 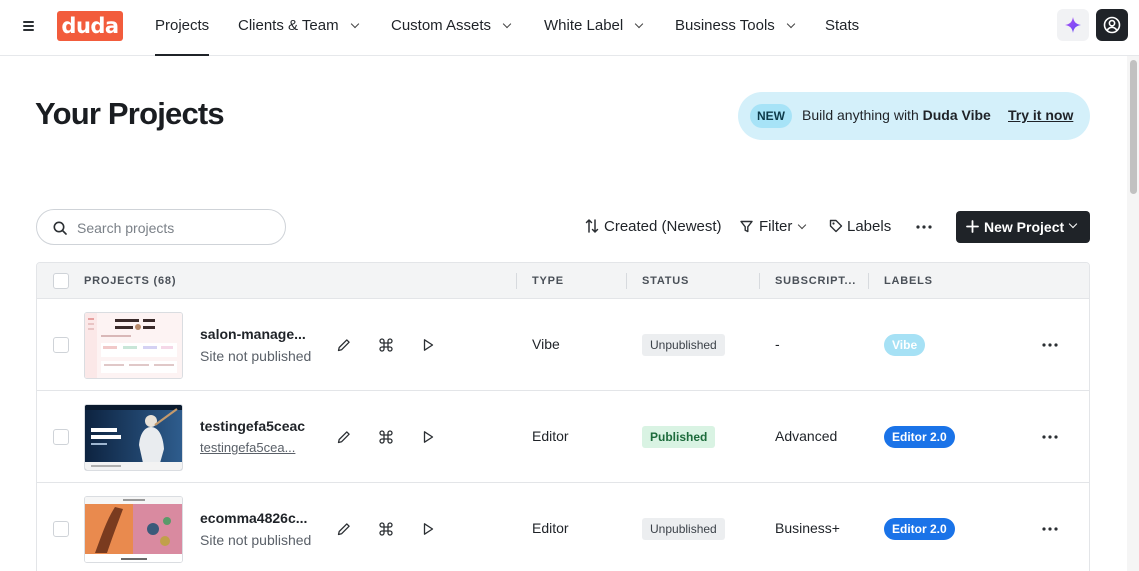 What do you see at coordinates (1040, 115) in the screenshot?
I see `try-it-now-link: Try it now` at bounding box center [1040, 115].